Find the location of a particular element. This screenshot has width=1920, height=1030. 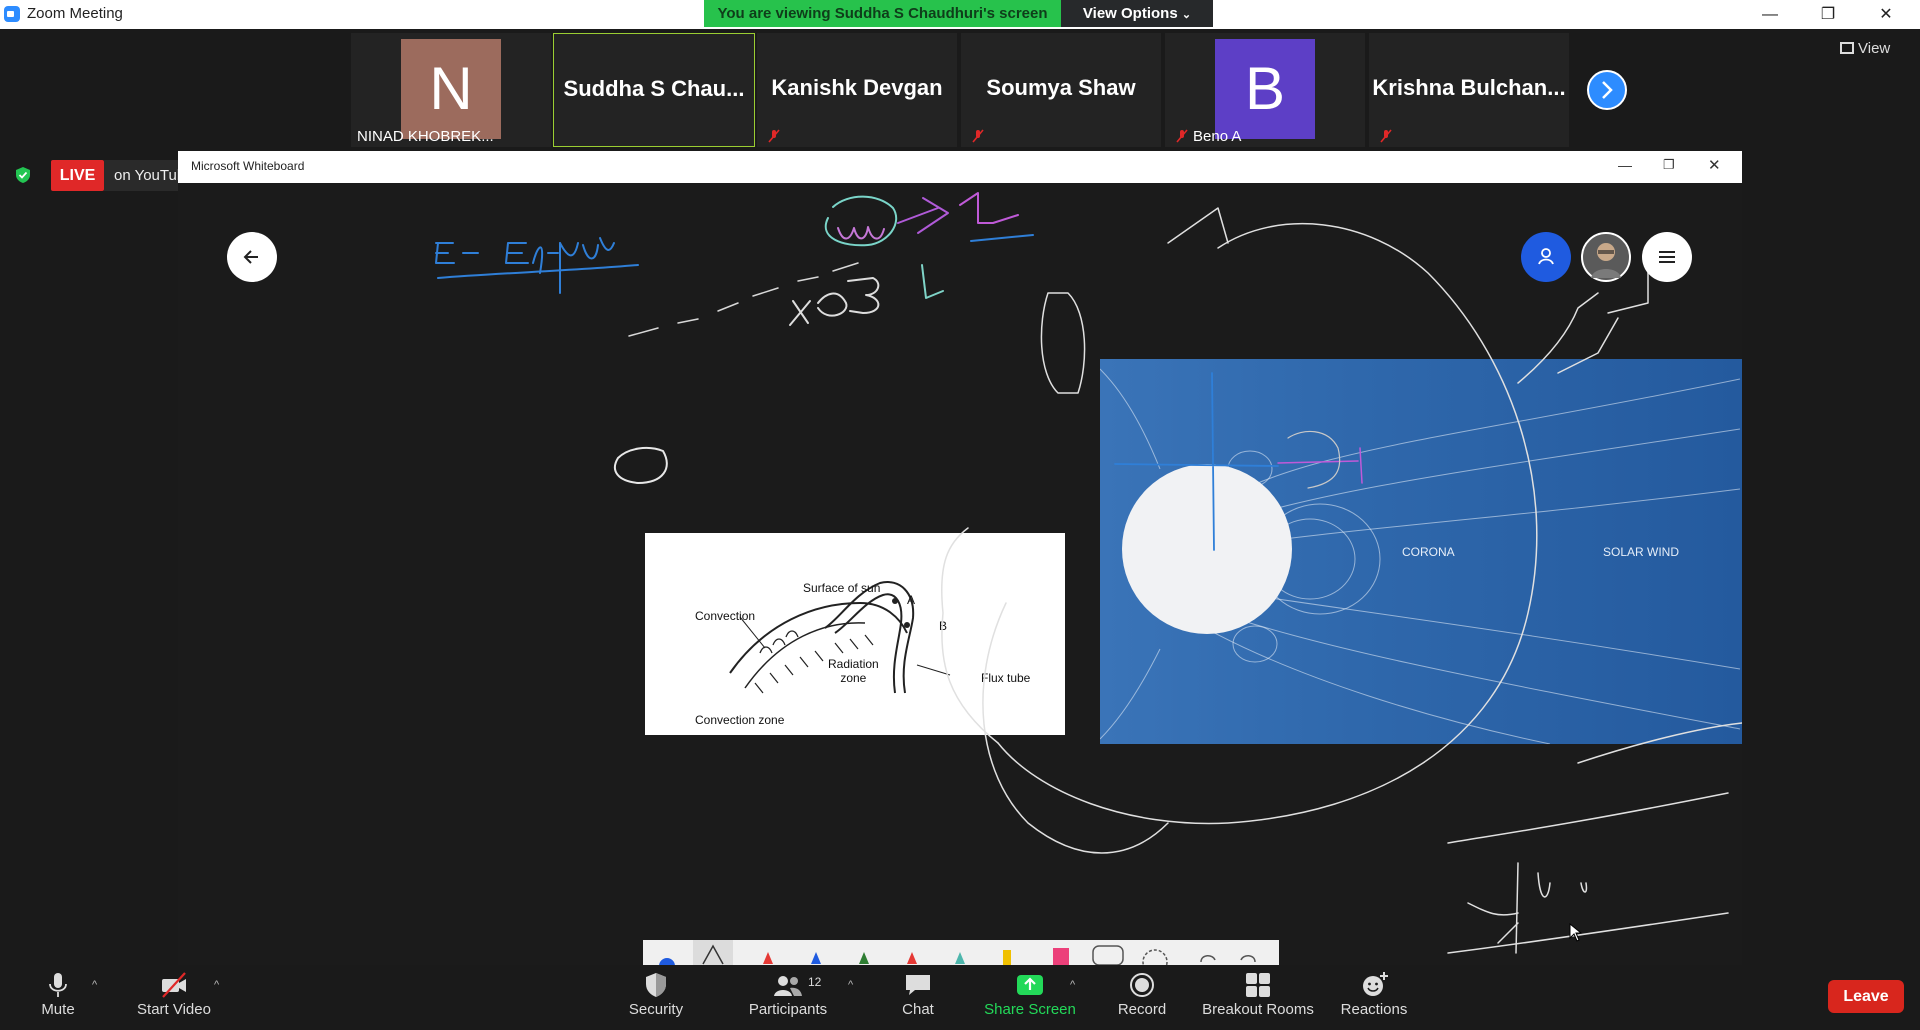

share-options-caret-icon: ^ is located at coordinates (1072, 985).